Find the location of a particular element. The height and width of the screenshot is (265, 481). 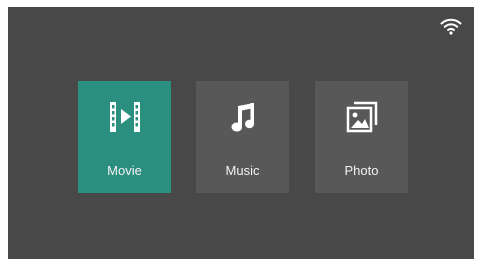

music-tile: Music is located at coordinates (242, 137).